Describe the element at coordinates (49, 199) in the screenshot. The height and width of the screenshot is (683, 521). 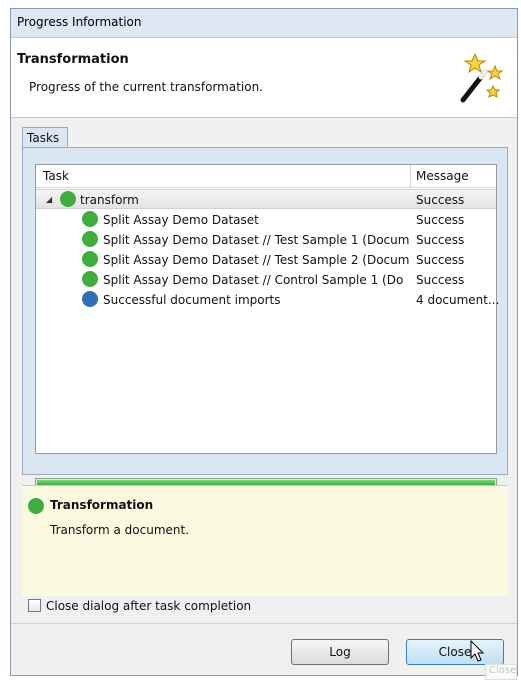
I see `expand-toggle-icon: ◢` at that location.